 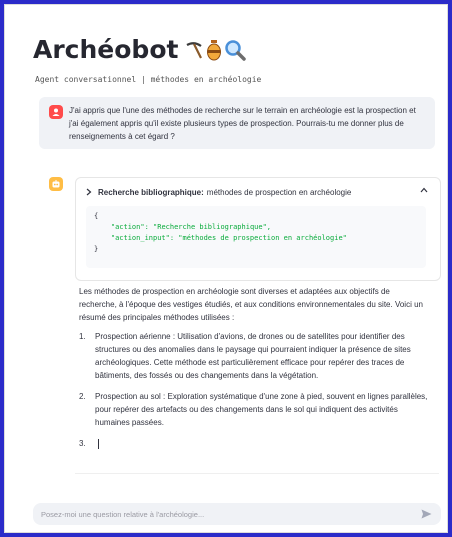 What do you see at coordinates (257, 473) in the screenshot?
I see `divider` at bounding box center [257, 473].